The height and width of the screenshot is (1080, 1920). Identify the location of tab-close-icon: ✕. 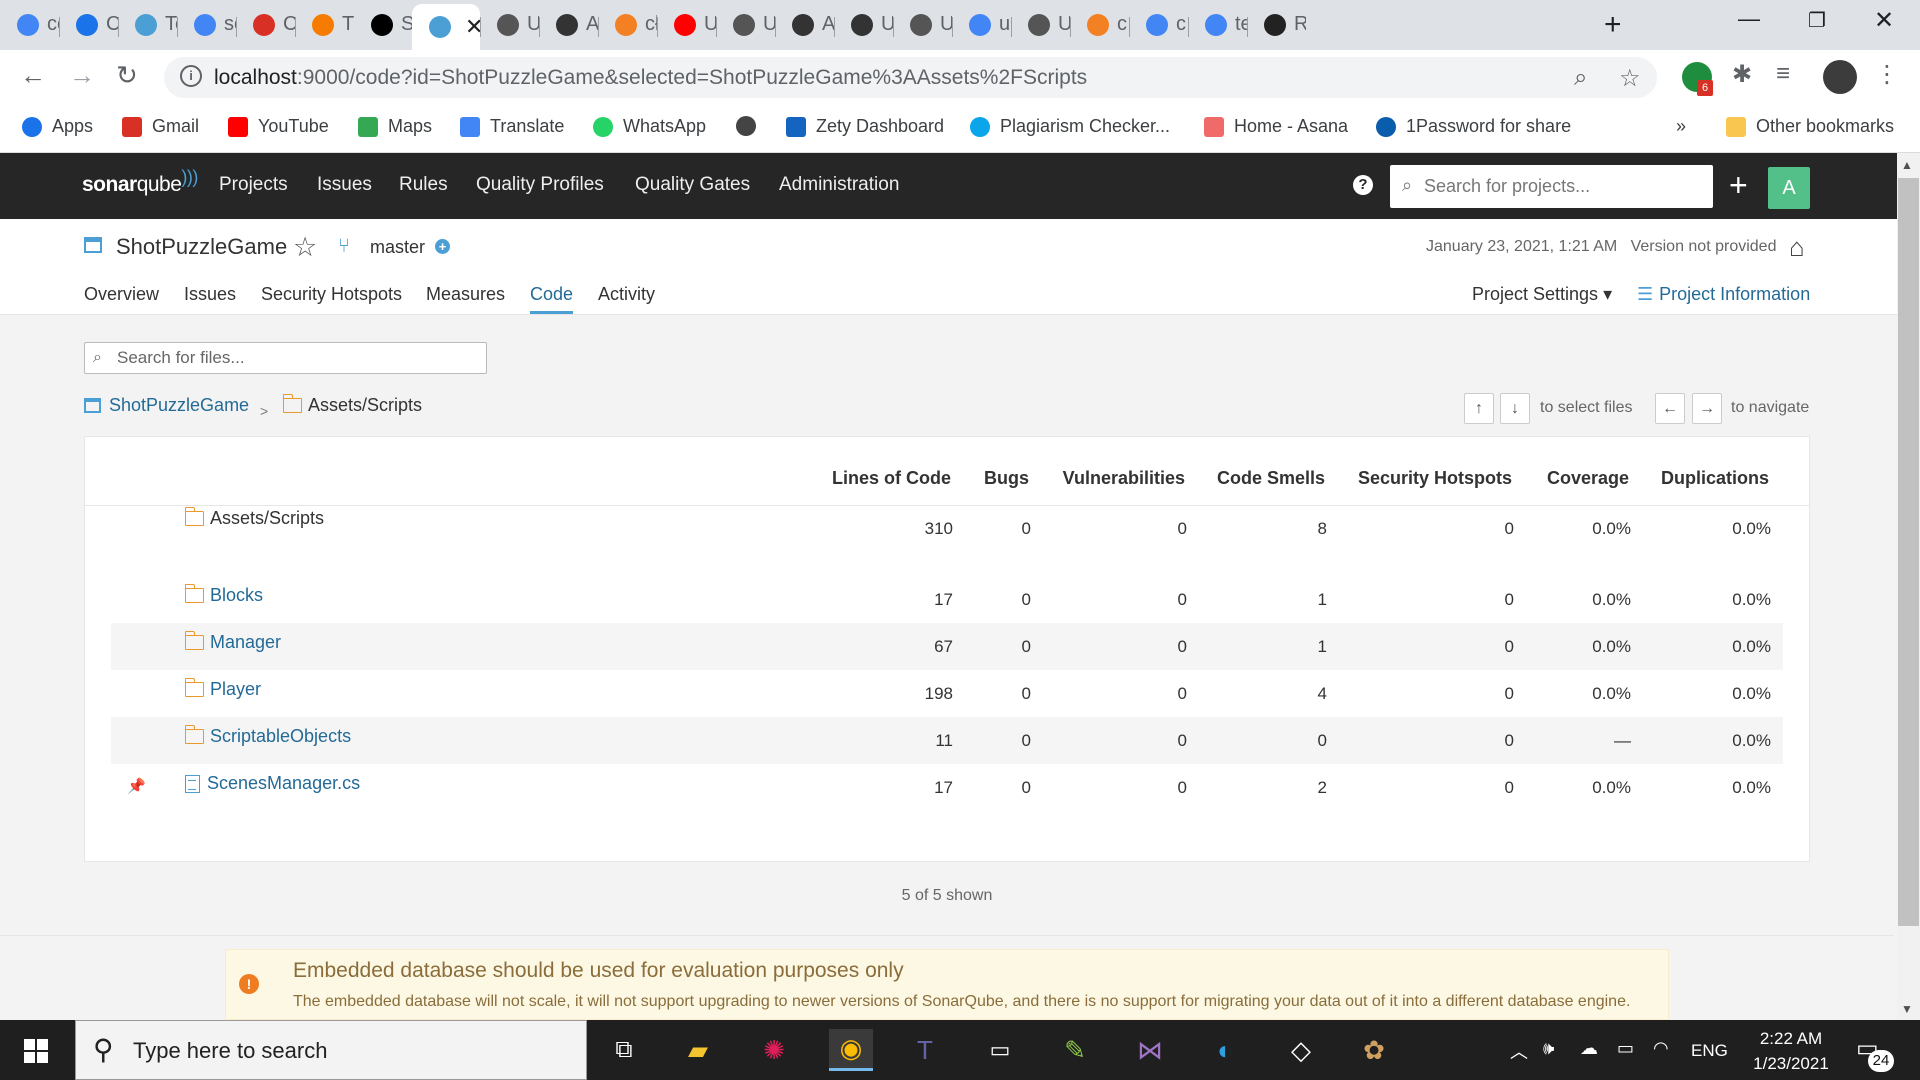
(472, 27).